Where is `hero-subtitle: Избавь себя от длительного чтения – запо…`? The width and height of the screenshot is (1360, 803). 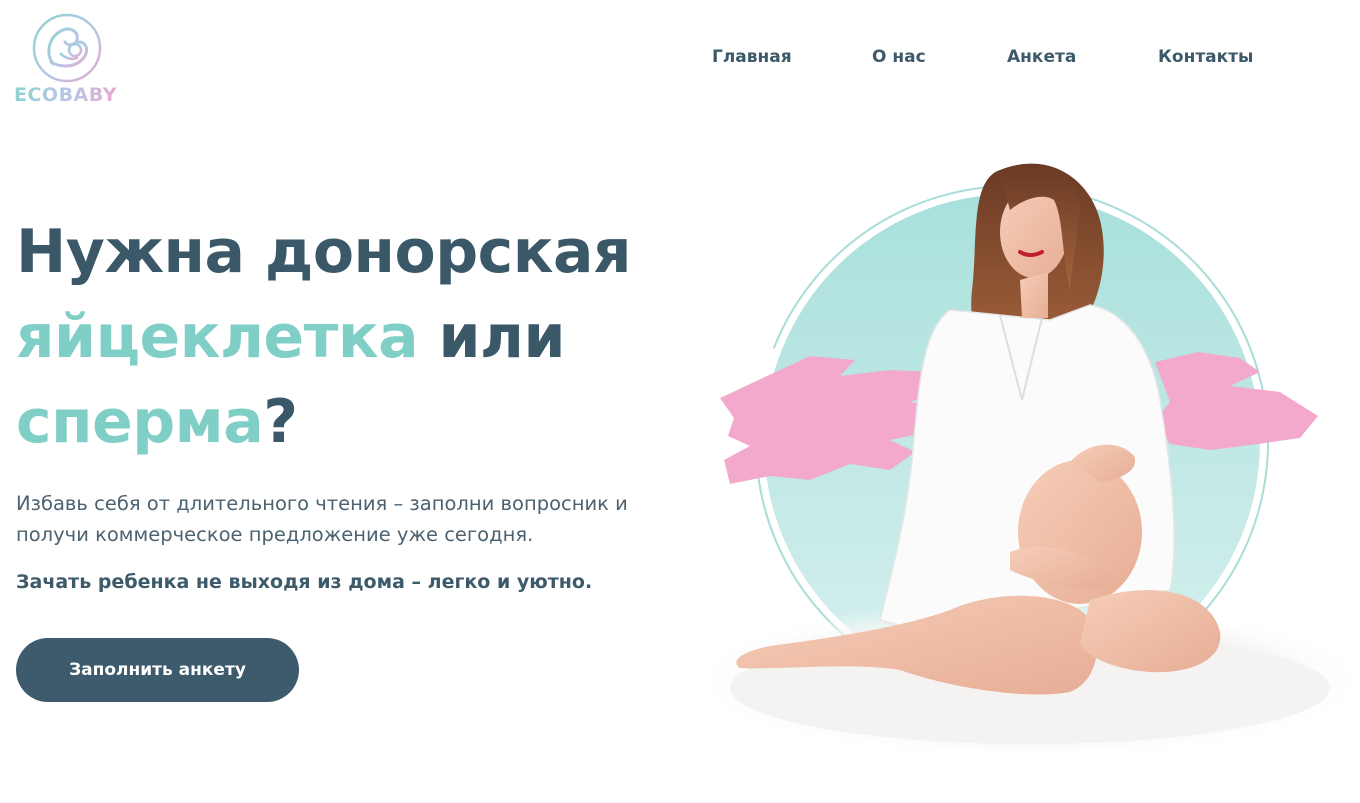
hero-subtitle: Избавь себя от длительного чтения – запо… is located at coordinates (322, 519).